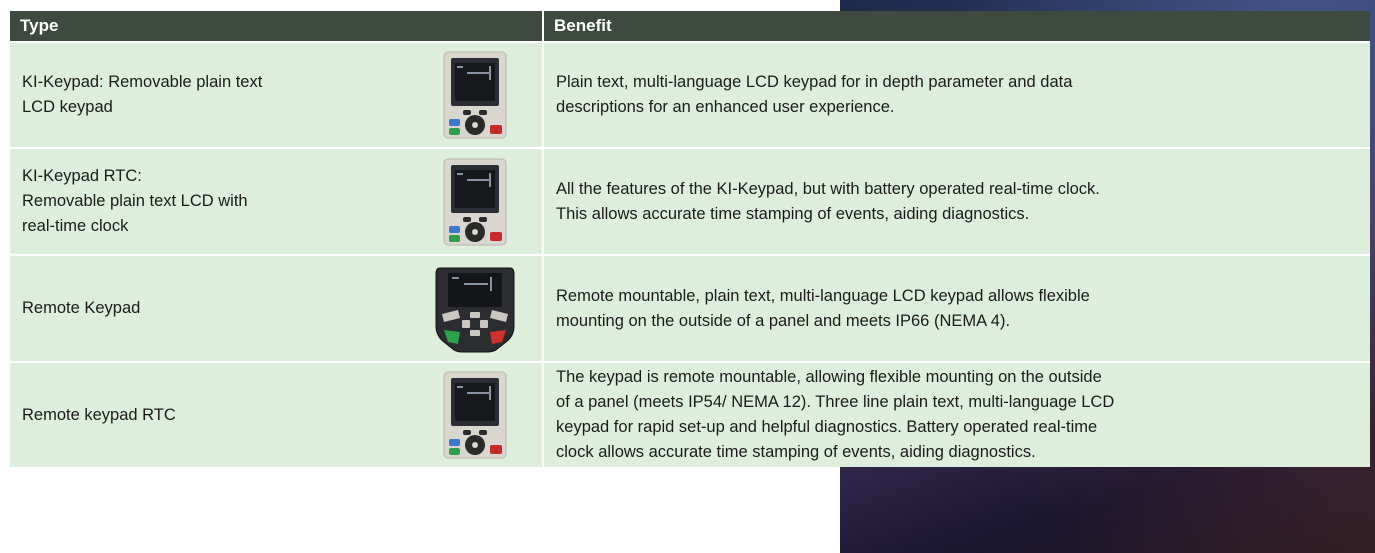 This screenshot has height=553, width=1375. I want to click on header-type: Type, so click(277, 26).